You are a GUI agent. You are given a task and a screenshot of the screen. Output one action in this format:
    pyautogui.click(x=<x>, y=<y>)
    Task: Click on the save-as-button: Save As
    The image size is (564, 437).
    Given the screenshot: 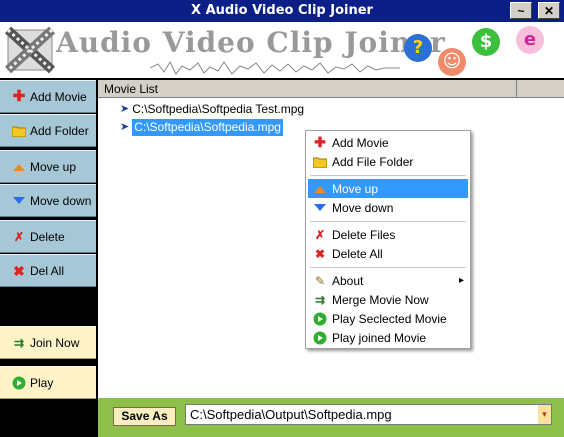 What is the action you would take?
    pyautogui.click(x=144, y=416)
    